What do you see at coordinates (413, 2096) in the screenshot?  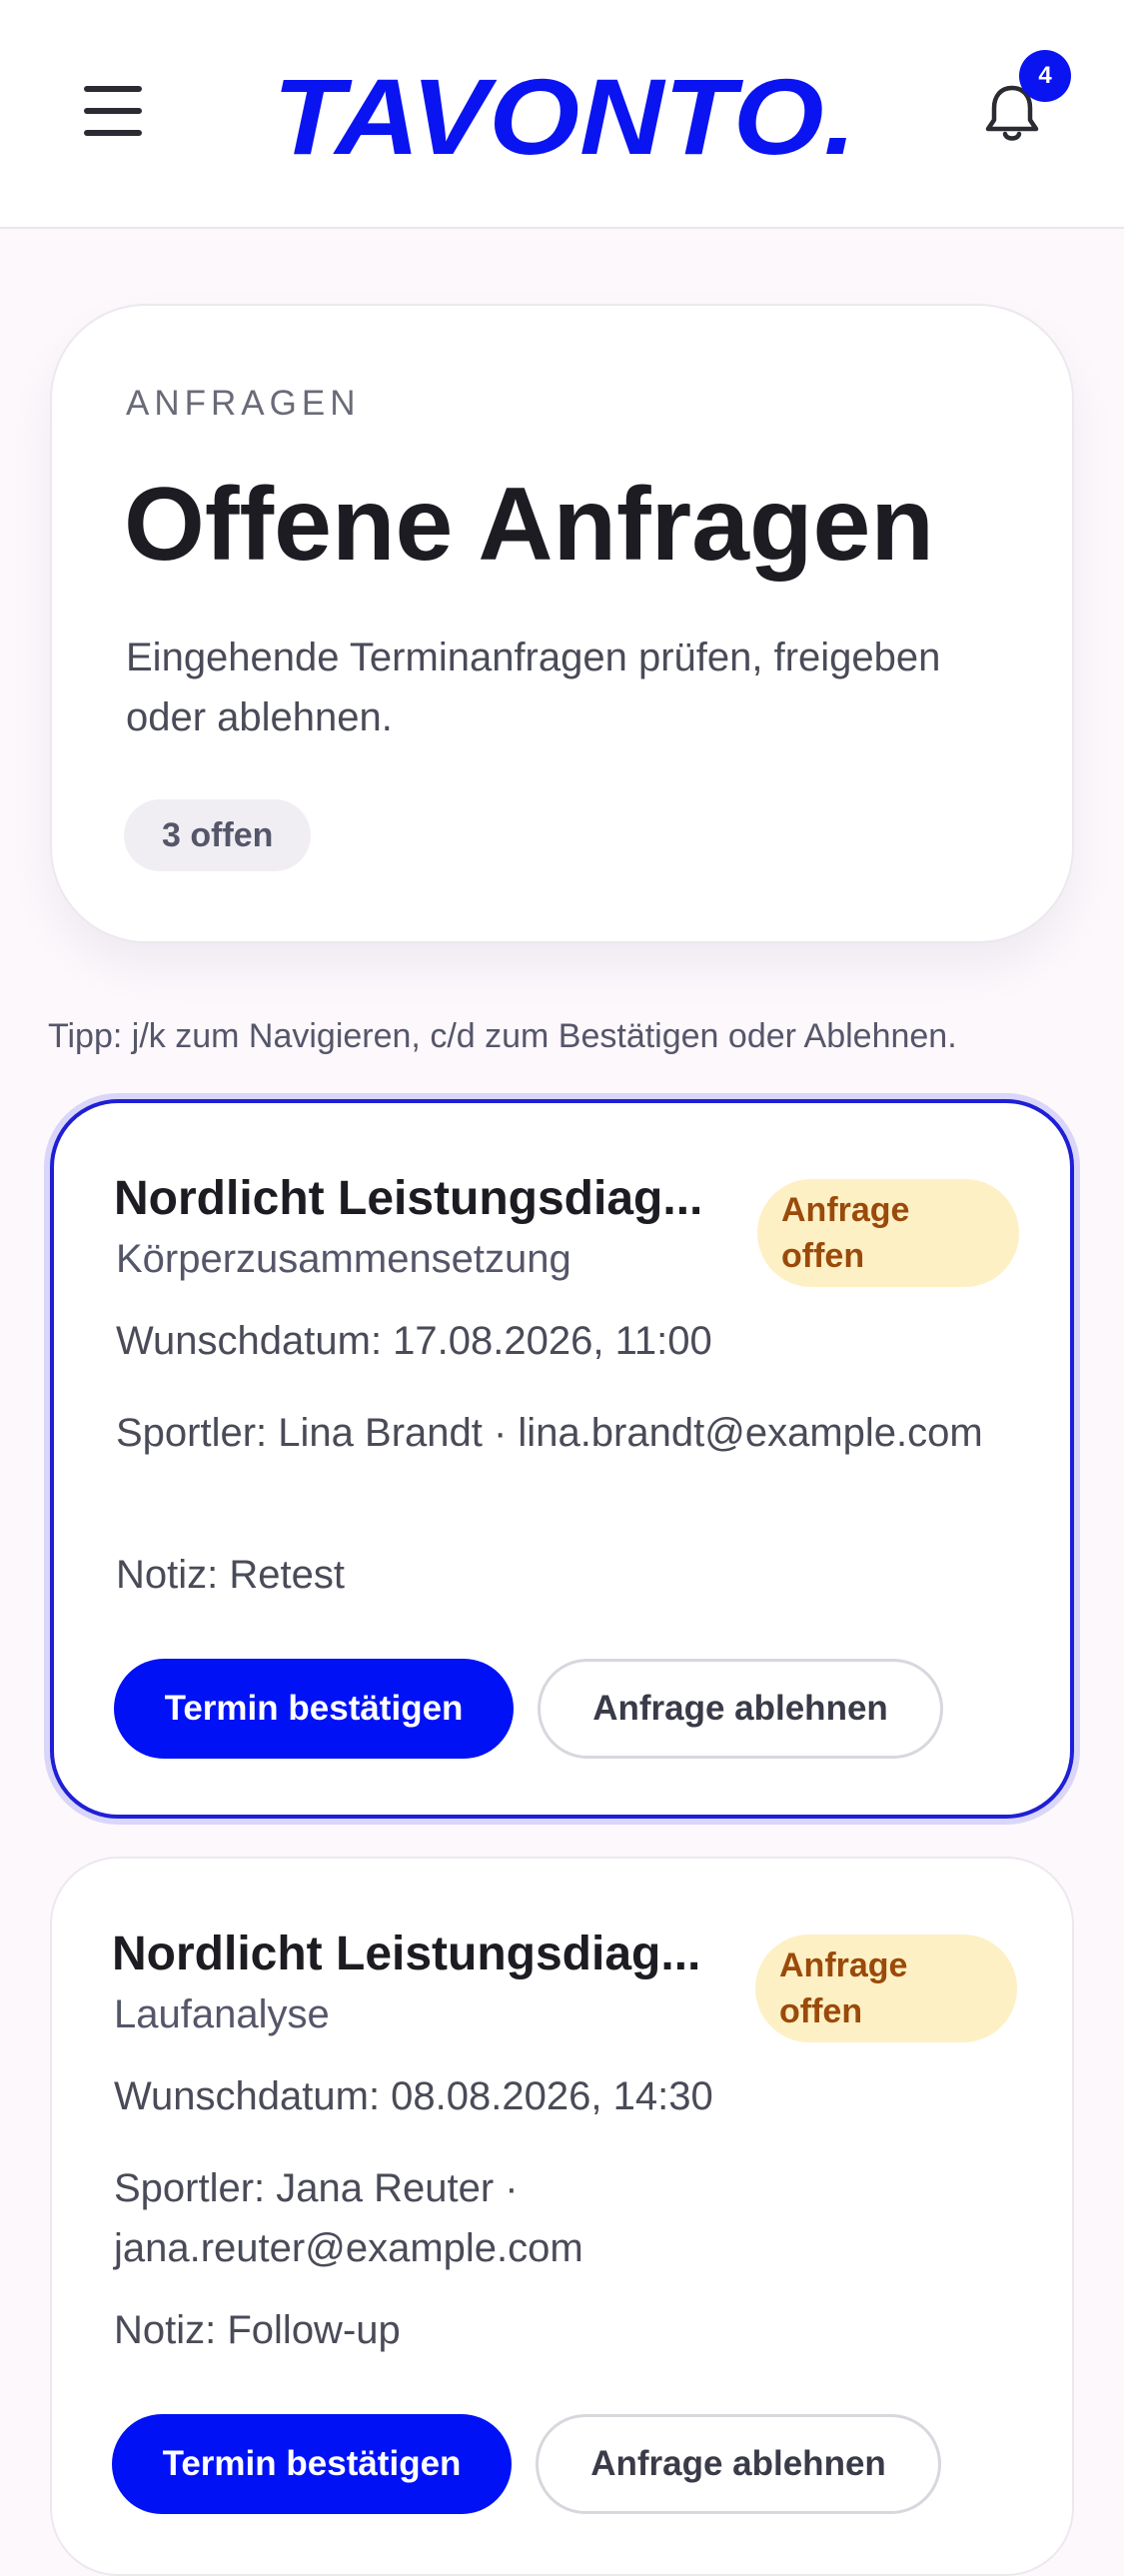 I see `request-date: Wunschdatum: 08.08.2026, 14:30` at bounding box center [413, 2096].